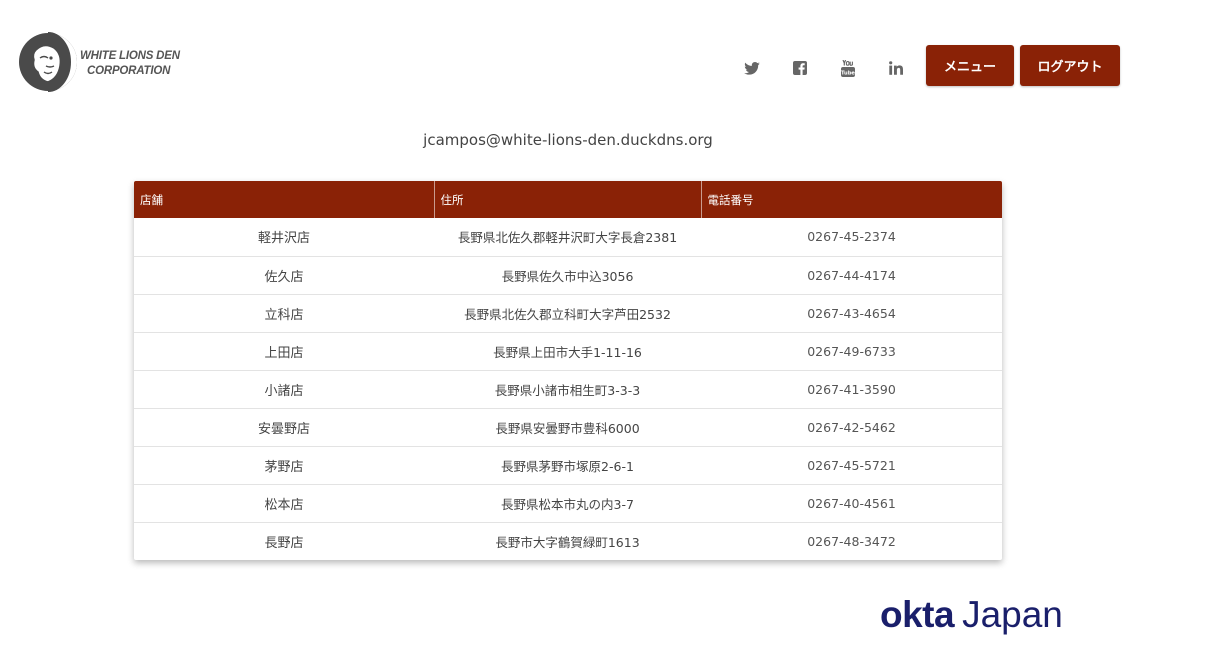  I want to click on okta-japan-logo: okta Japan, so click(971, 617).